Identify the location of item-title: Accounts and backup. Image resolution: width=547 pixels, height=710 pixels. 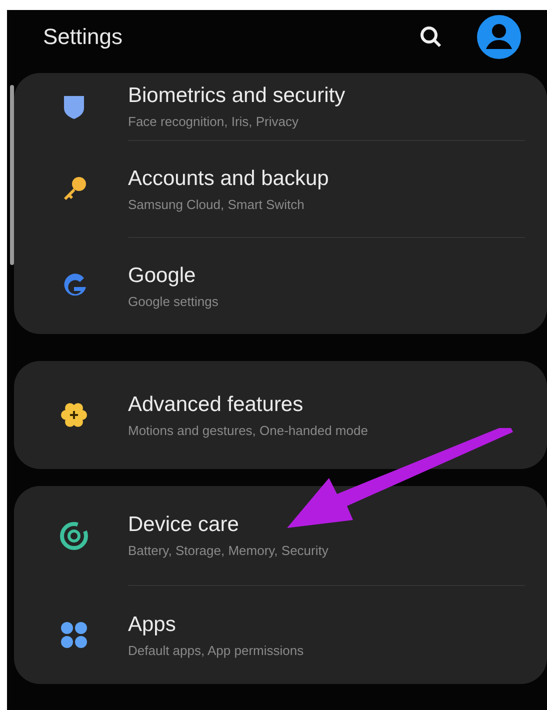
(229, 178).